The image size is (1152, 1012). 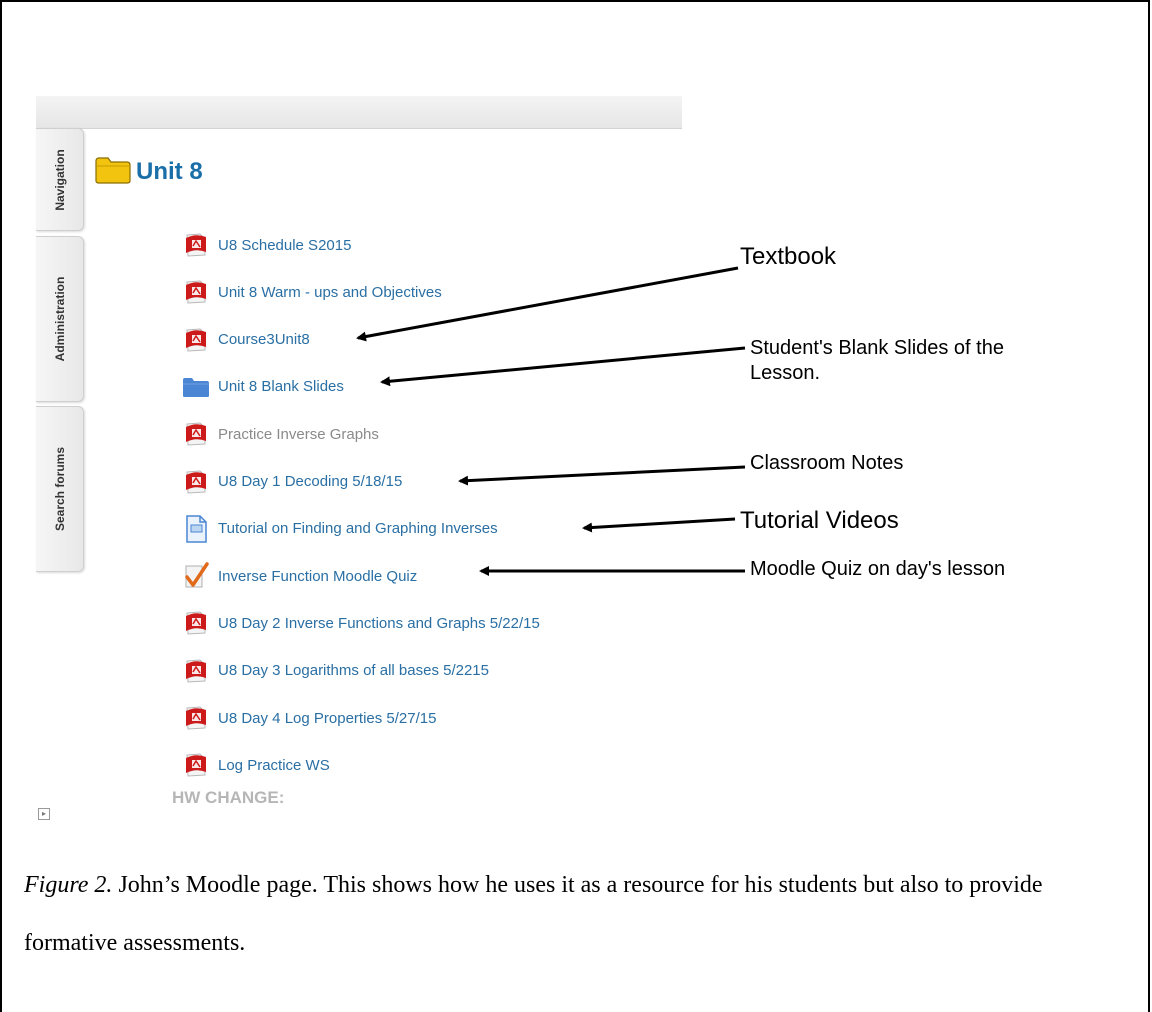 I want to click on tab-search-forums: Search forums, so click(x=60, y=489).